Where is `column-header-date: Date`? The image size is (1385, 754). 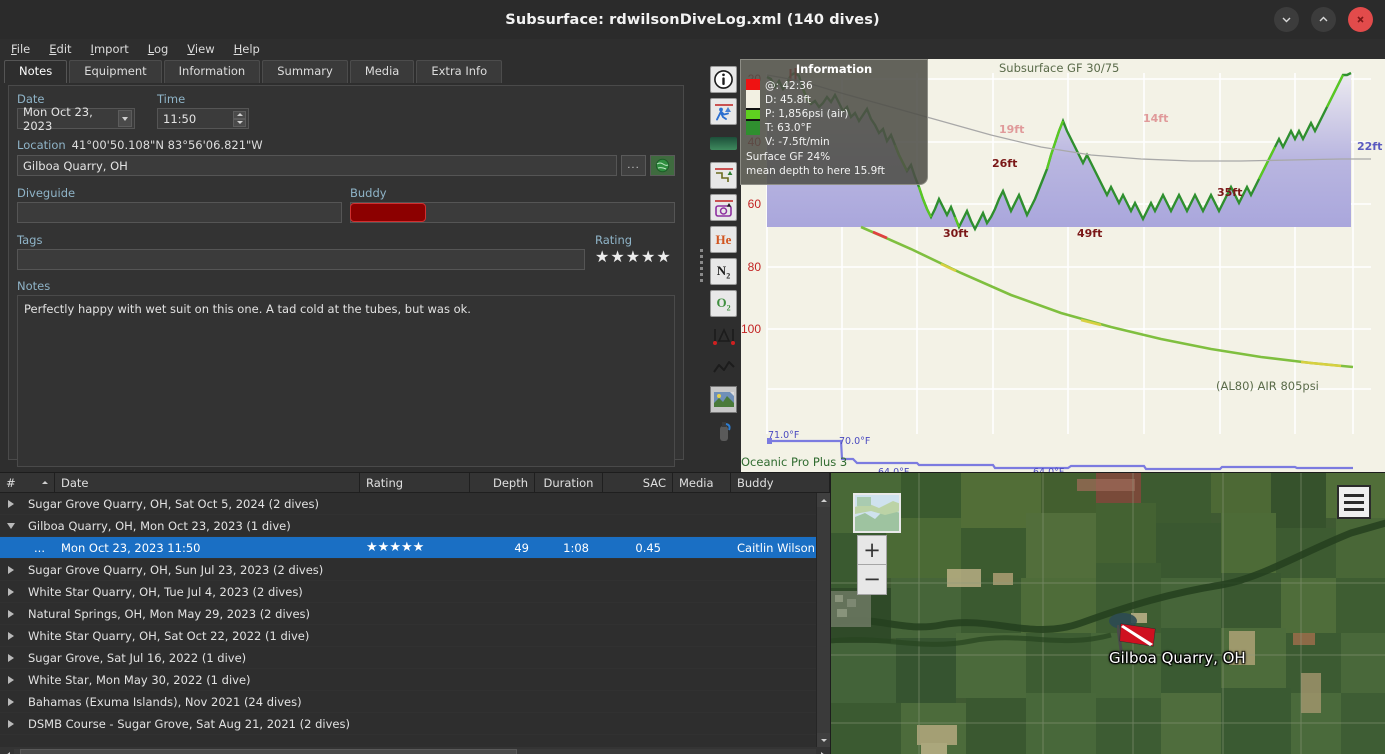 column-header-date: Date is located at coordinates (207, 482).